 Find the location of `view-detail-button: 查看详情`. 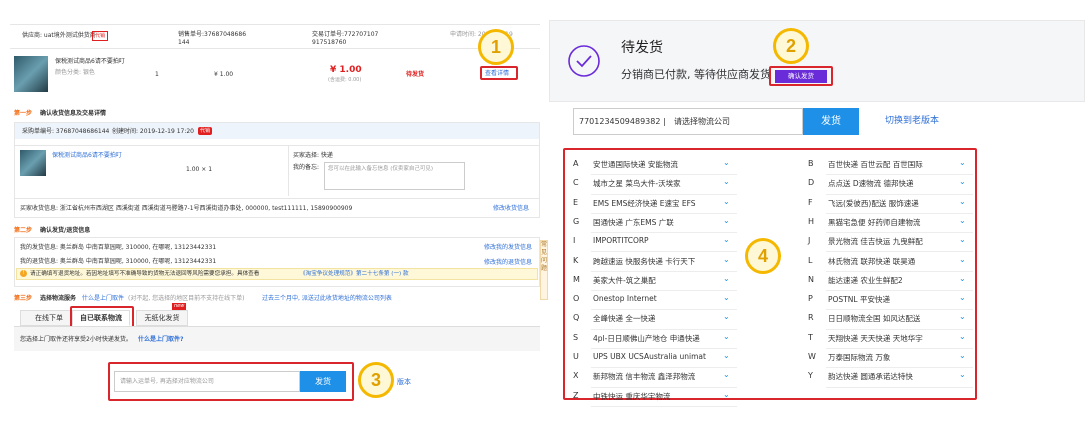

view-detail-button: 查看详情 is located at coordinates (497, 73).